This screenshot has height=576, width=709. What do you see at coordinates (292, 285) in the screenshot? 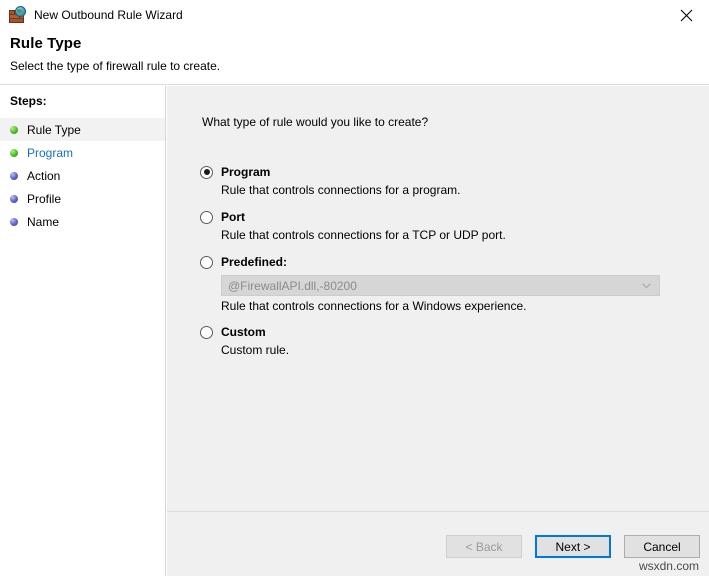
I see `predefined-rule-value: @FirewallAPI.dll,-80200` at bounding box center [292, 285].